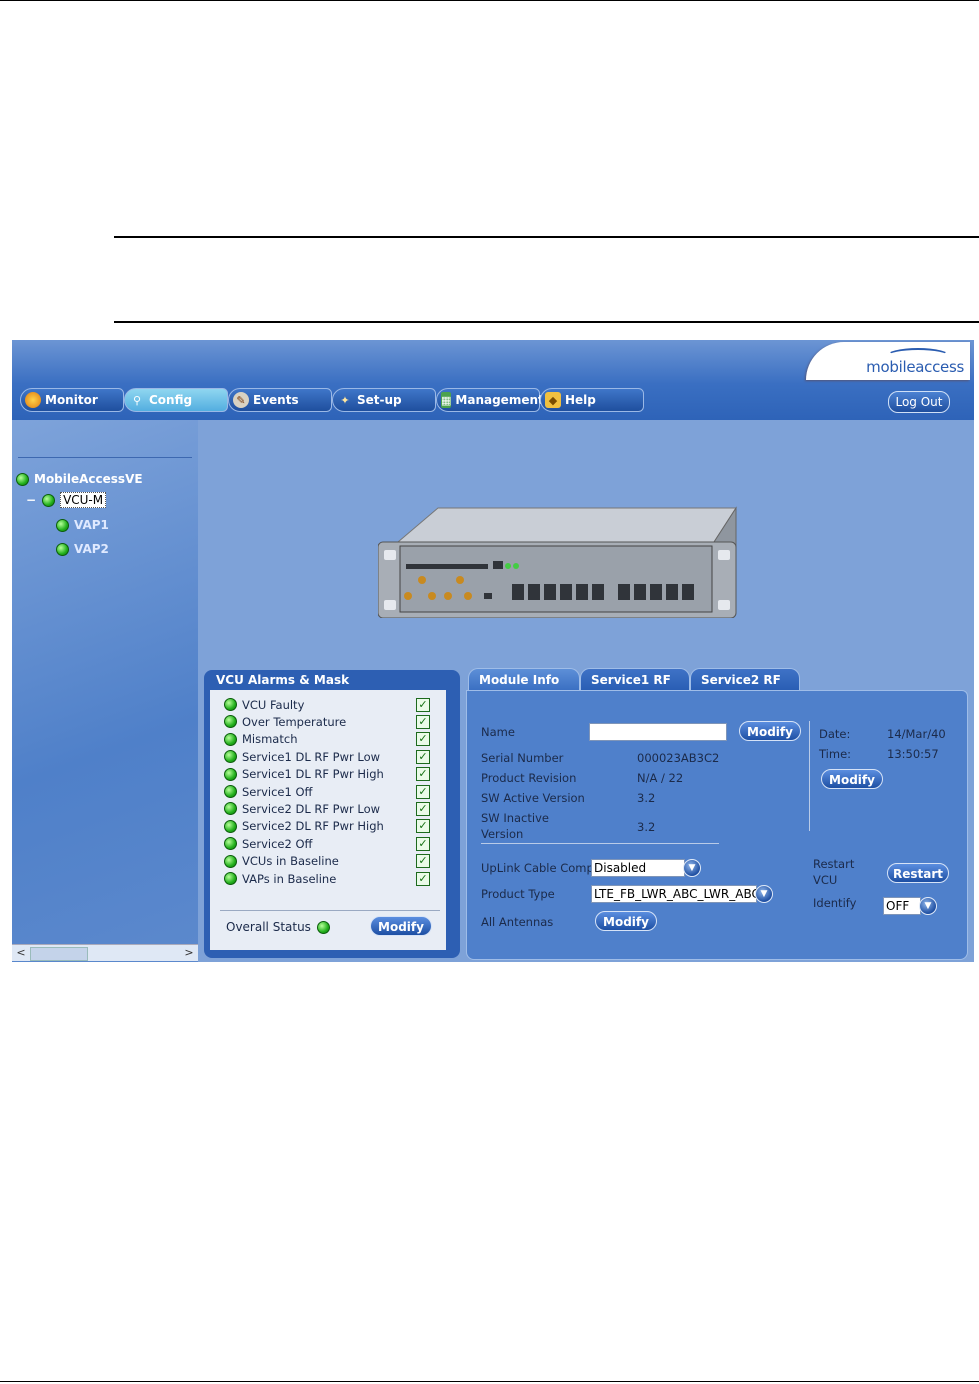 The image size is (979, 1384). I want to click on tab-events: ✎ Events, so click(280, 400).